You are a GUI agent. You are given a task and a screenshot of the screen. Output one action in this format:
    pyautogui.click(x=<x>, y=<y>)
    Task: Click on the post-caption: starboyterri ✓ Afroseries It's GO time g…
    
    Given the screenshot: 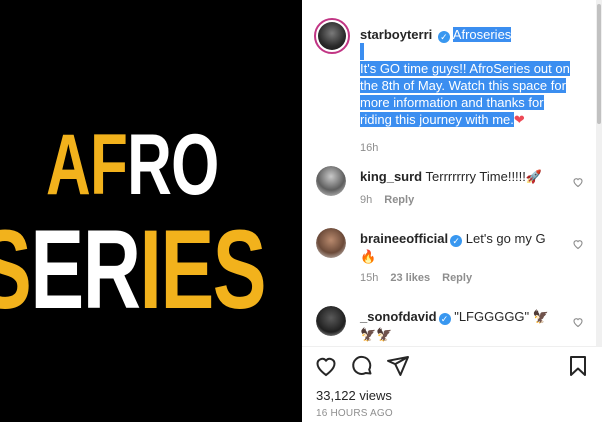 What is the action you would take?
    pyautogui.click(x=475, y=91)
    